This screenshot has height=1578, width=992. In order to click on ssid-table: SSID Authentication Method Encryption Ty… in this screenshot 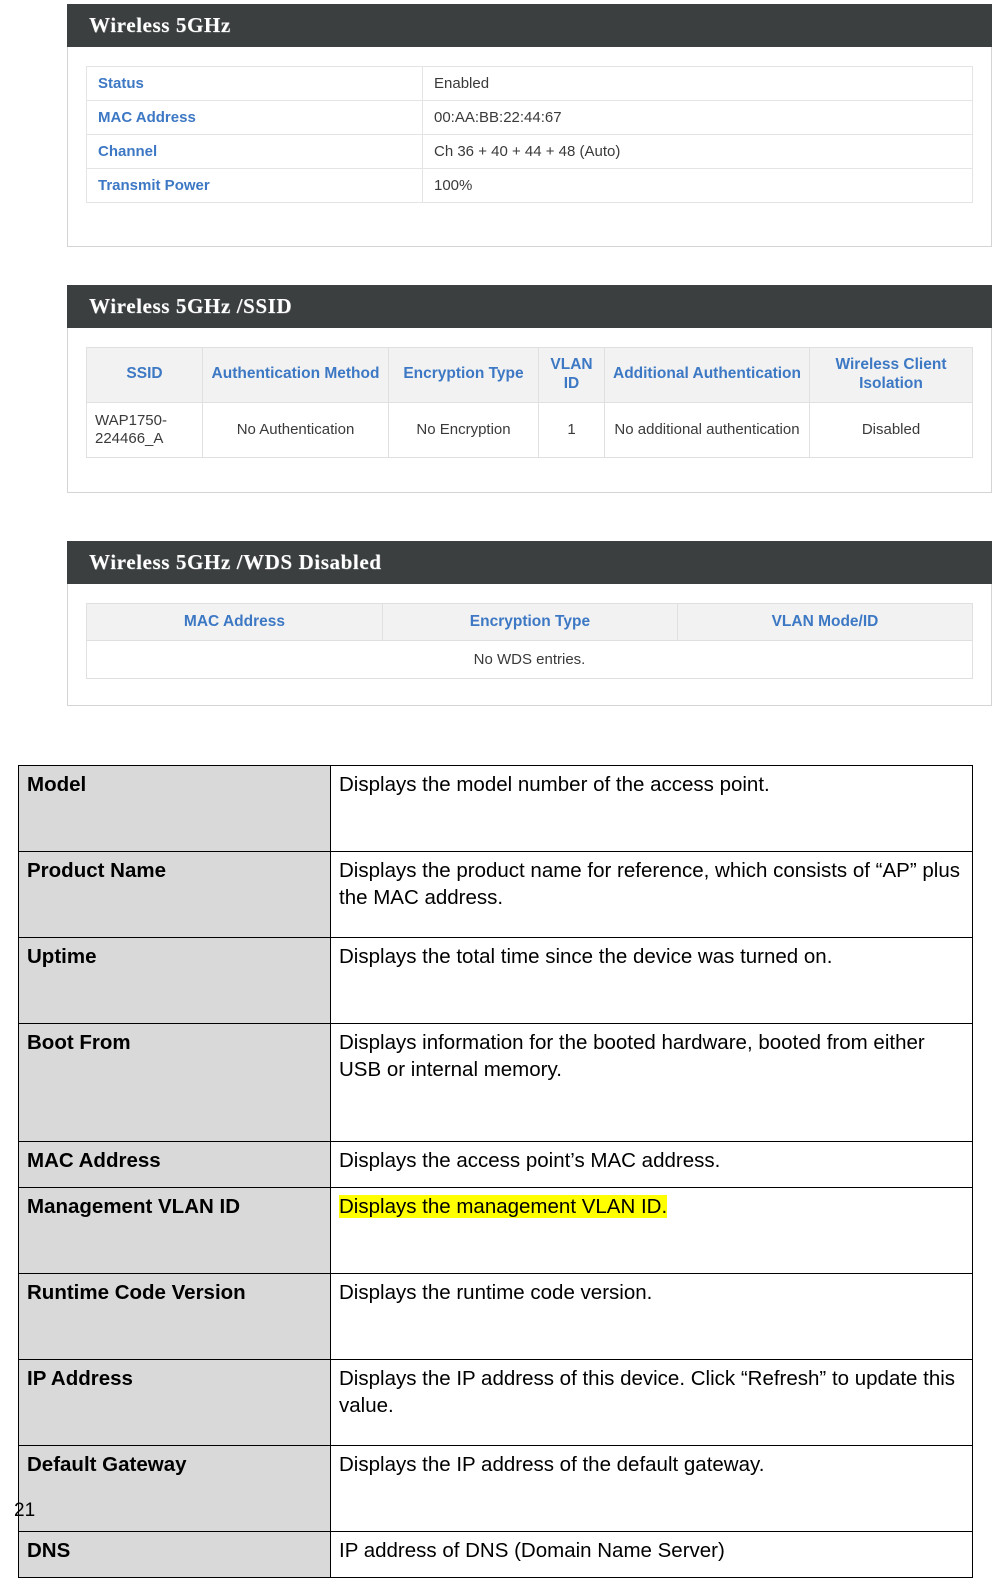, I will do `click(529, 403)`.